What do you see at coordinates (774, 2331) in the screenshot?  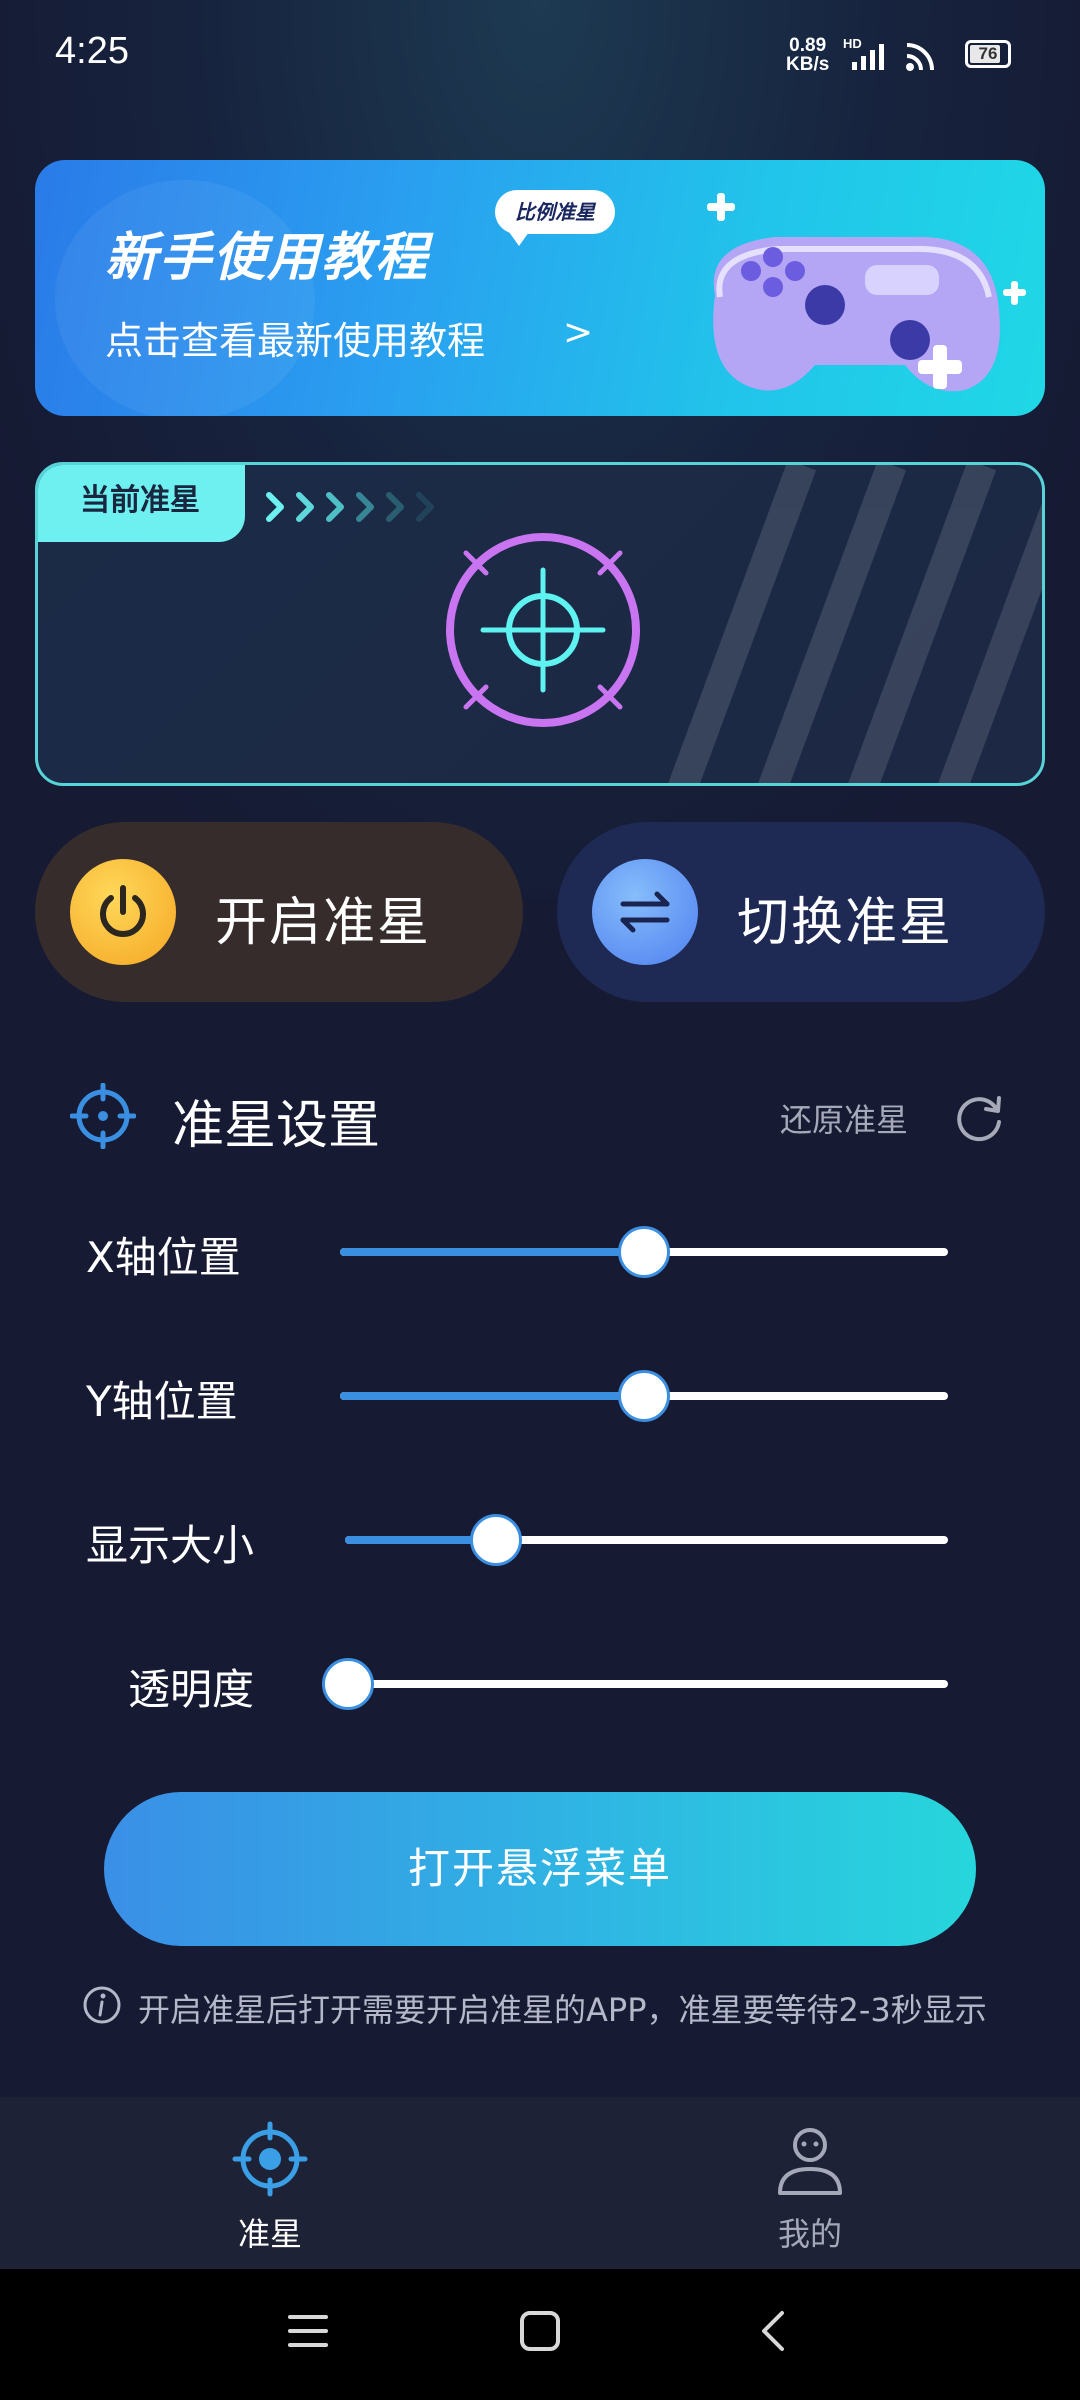 I see `back-icon` at bounding box center [774, 2331].